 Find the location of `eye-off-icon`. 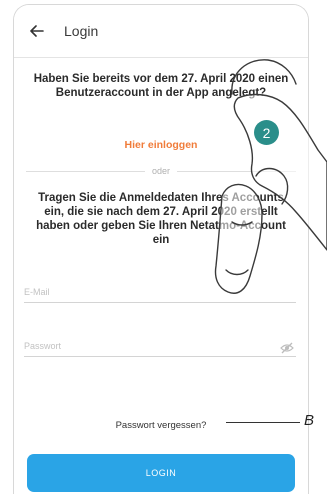

eye-off-icon is located at coordinates (287, 347).